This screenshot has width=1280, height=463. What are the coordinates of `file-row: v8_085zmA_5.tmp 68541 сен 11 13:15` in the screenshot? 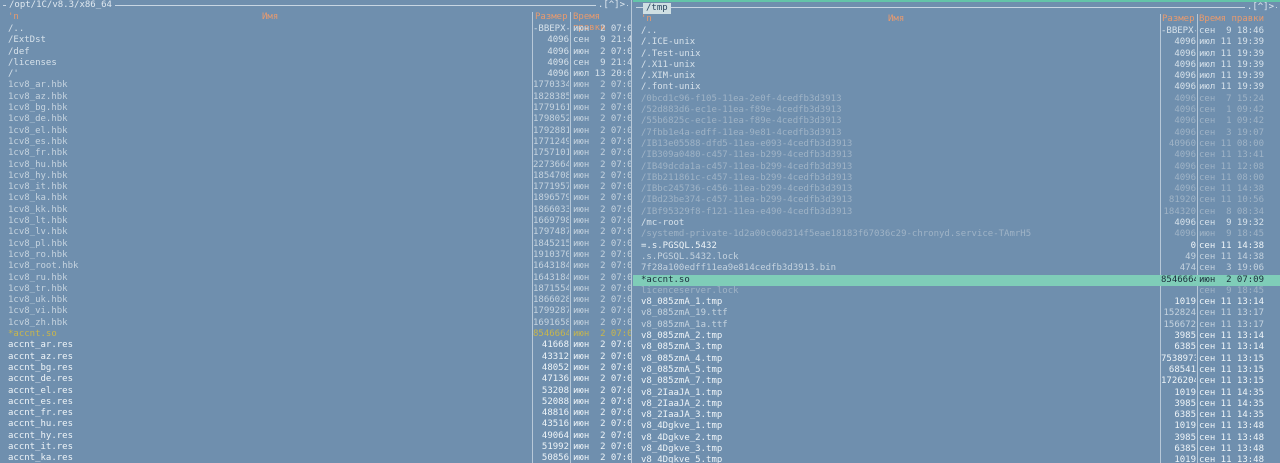 It's located at (956, 370).